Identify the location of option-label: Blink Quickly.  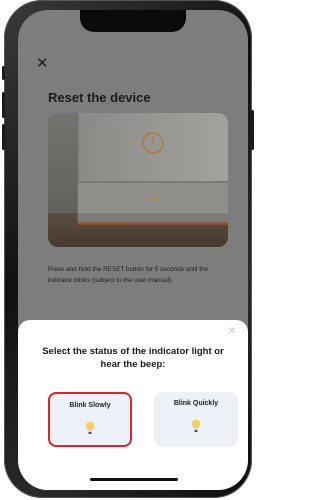
(196, 403).